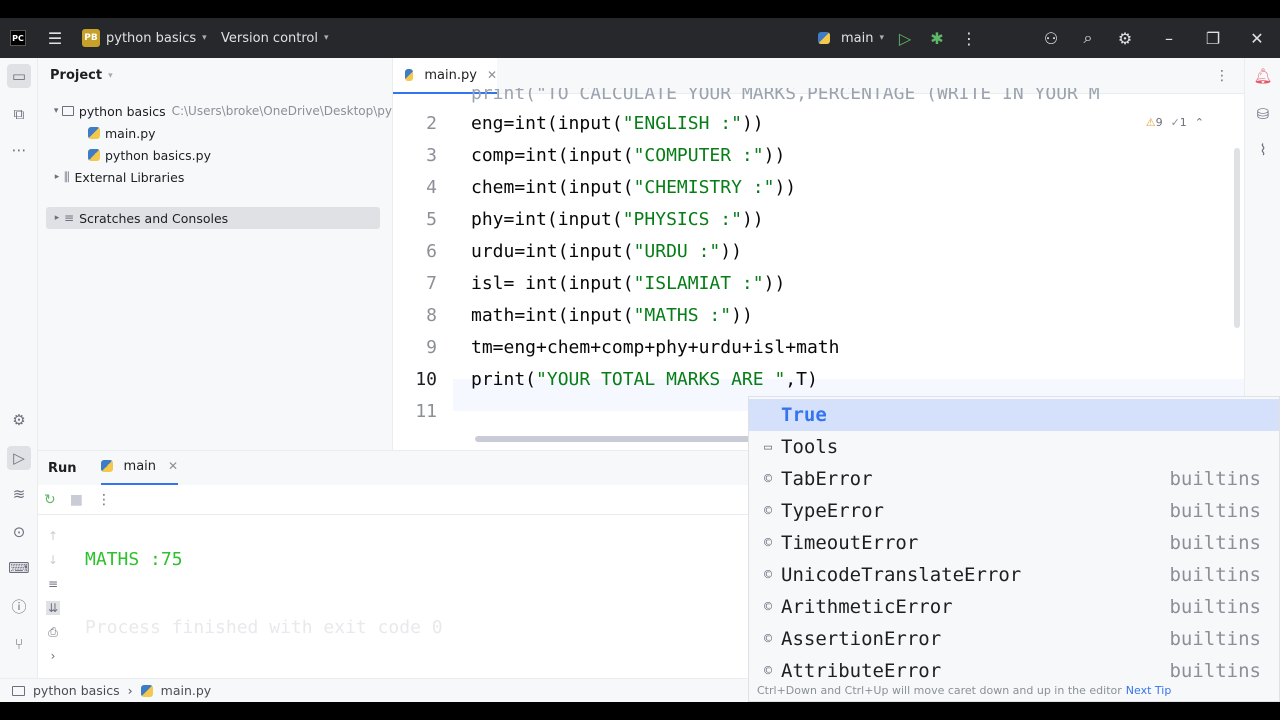 The height and width of the screenshot is (720, 1280). I want to click on tree-item-label: python basics.py, so click(158, 155).